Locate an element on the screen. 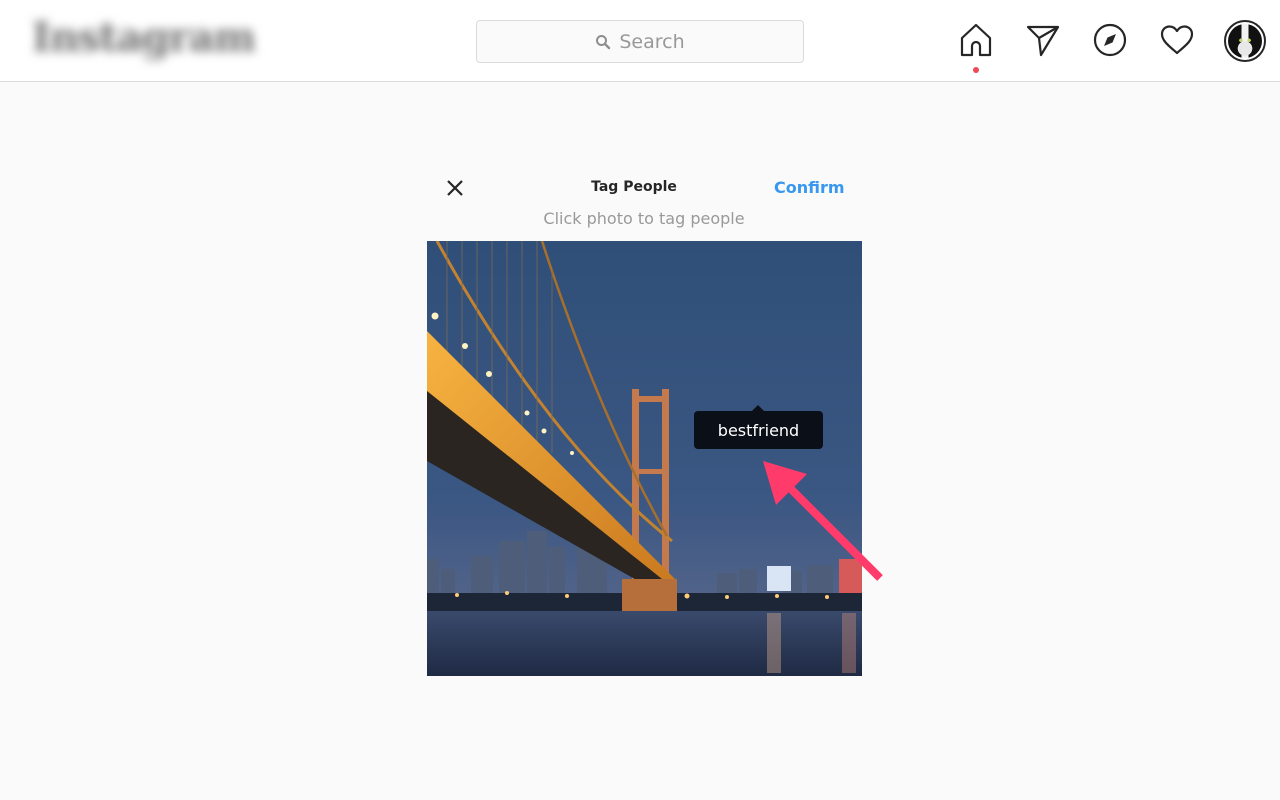 Image resolution: width=1280 pixels, height=800 pixels. profile-avatar-button is located at coordinates (1245, 41).